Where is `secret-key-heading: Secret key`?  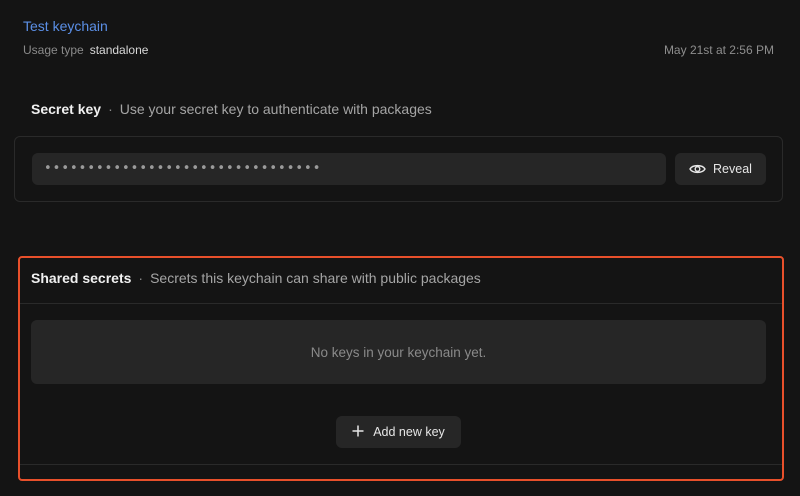
secret-key-heading: Secret key is located at coordinates (66, 109).